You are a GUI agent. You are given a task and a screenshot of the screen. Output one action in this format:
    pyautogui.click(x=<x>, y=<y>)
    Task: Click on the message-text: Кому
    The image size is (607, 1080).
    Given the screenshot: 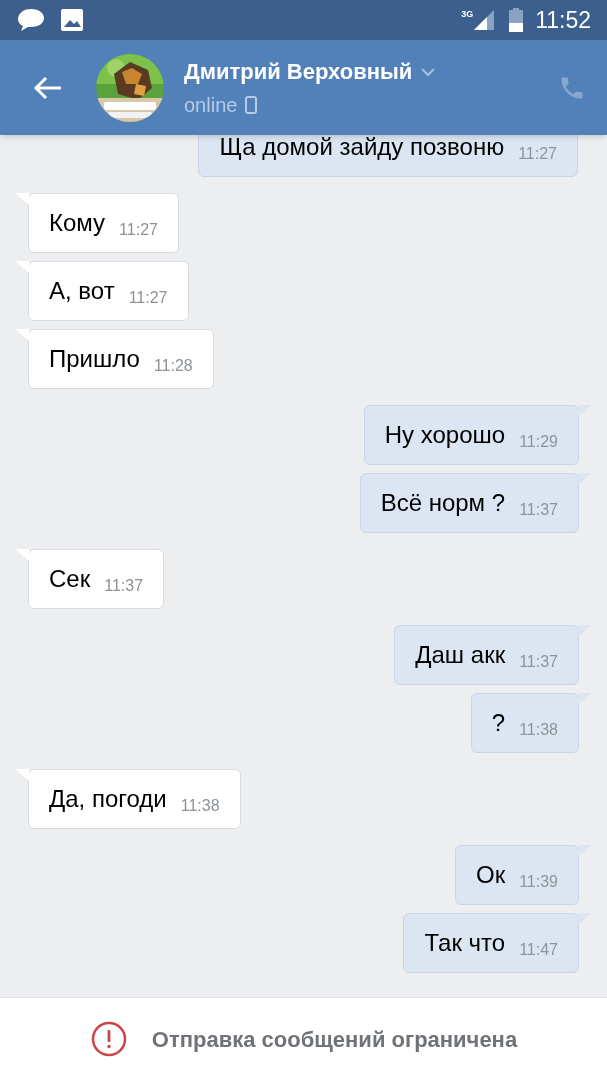 What is the action you would take?
    pyautogui.click(x=77, y=223)
    